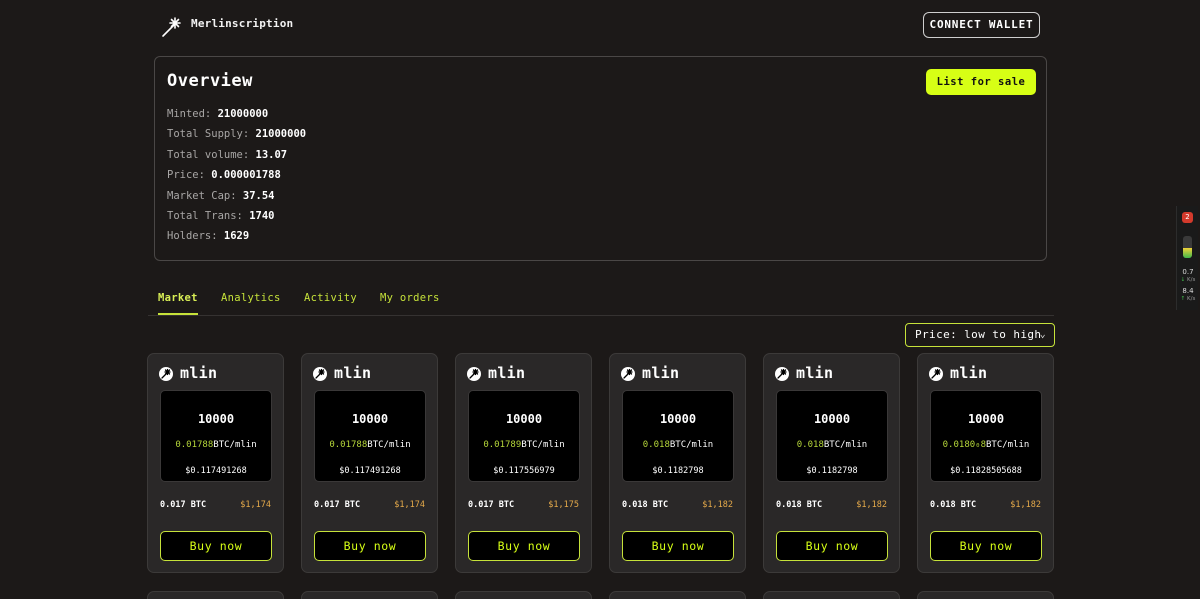 The image size is (1200, 599). I want to click on stat-value: 37.54, so click(258, 195).